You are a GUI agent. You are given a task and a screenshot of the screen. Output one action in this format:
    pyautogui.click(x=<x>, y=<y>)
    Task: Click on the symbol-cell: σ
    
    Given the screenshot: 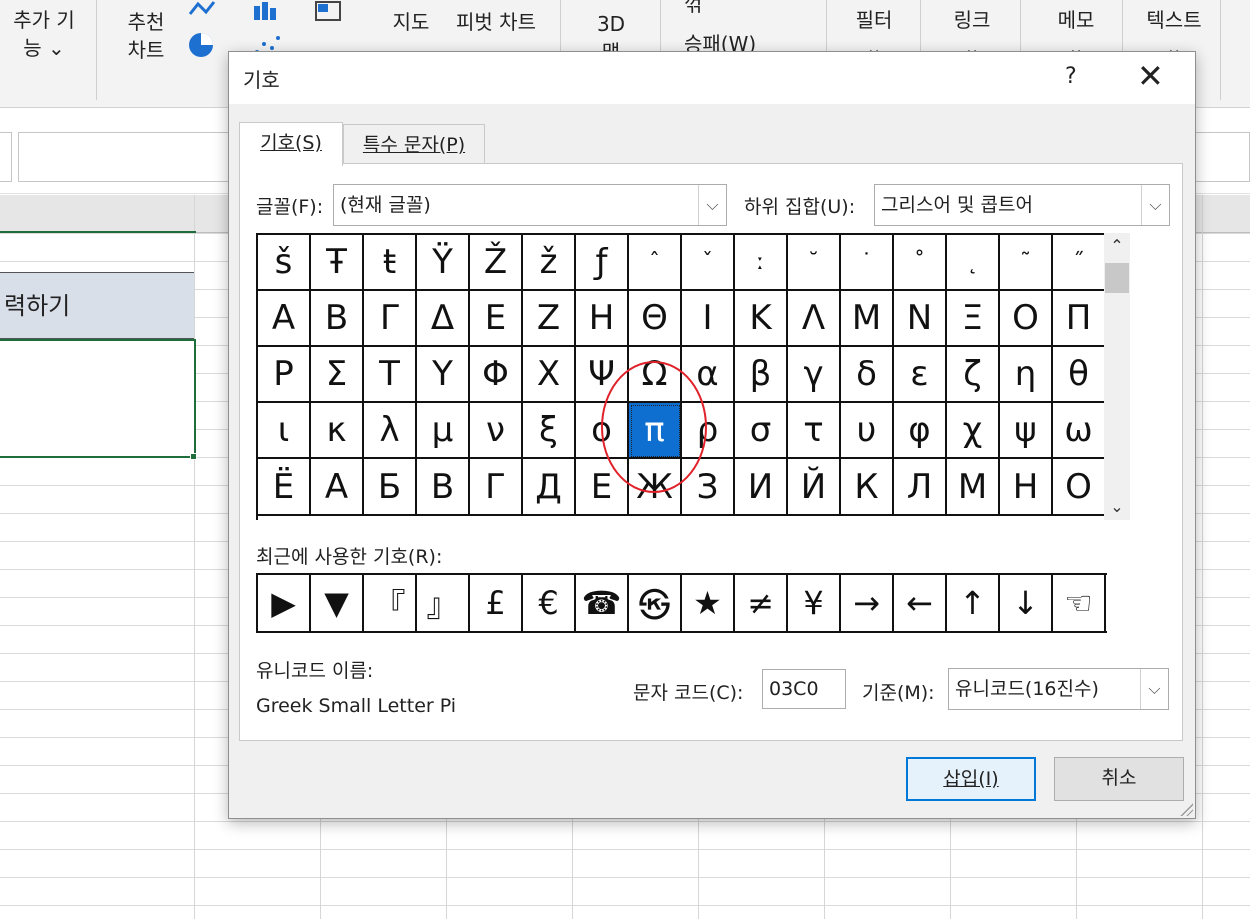 What is the action you would take?
    pyautogui.click(x=761, y=431)
    